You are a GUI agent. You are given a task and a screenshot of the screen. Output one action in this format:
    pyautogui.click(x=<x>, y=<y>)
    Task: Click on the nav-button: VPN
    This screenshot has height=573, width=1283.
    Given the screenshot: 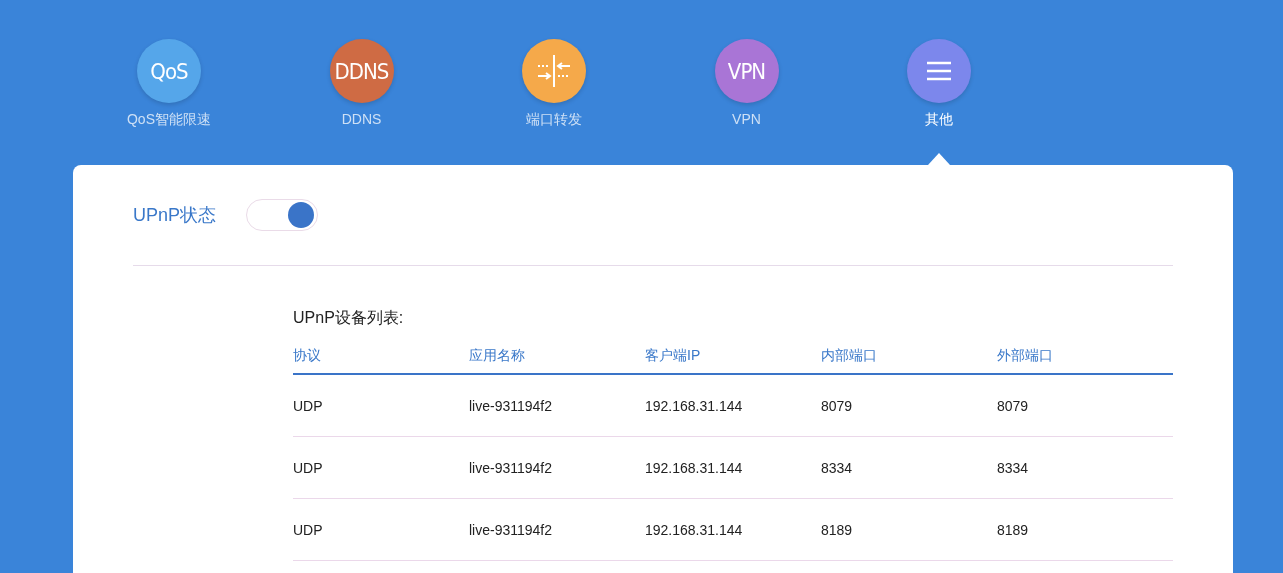 What is the action you would take?
    pyautogui.click(x=746, y=71)
    